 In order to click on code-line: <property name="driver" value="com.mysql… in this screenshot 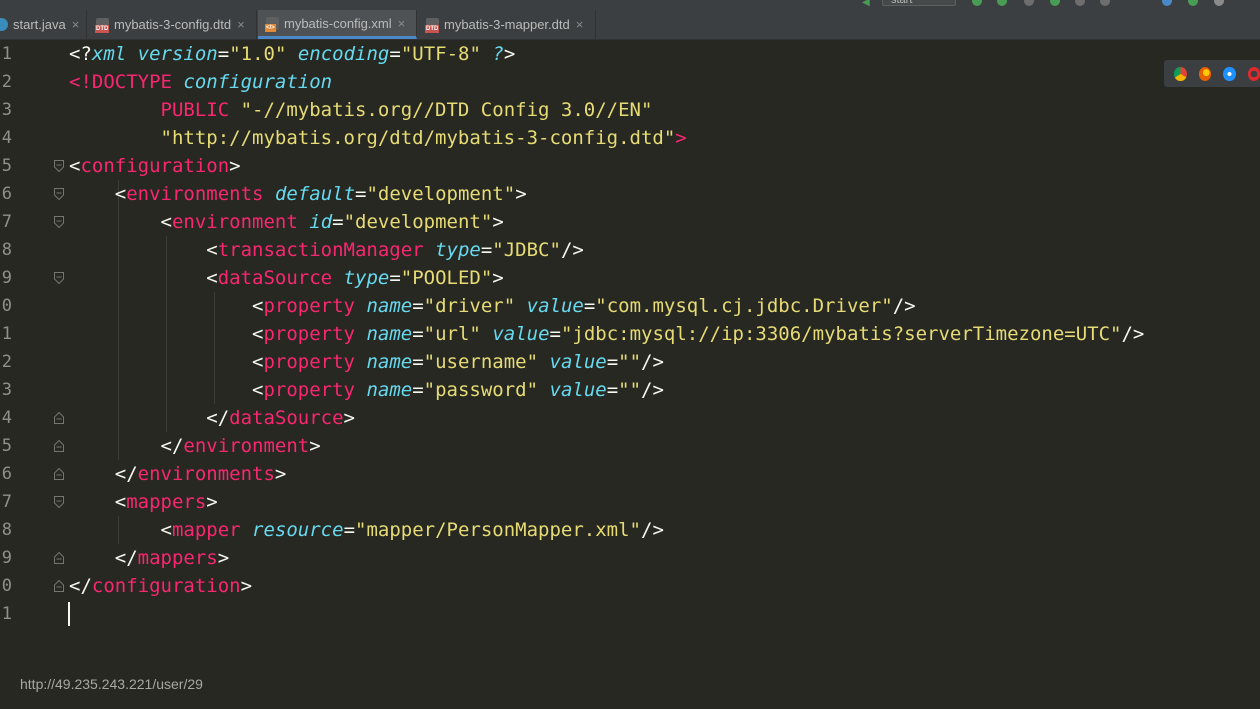, I will do `click(492, 306)`.